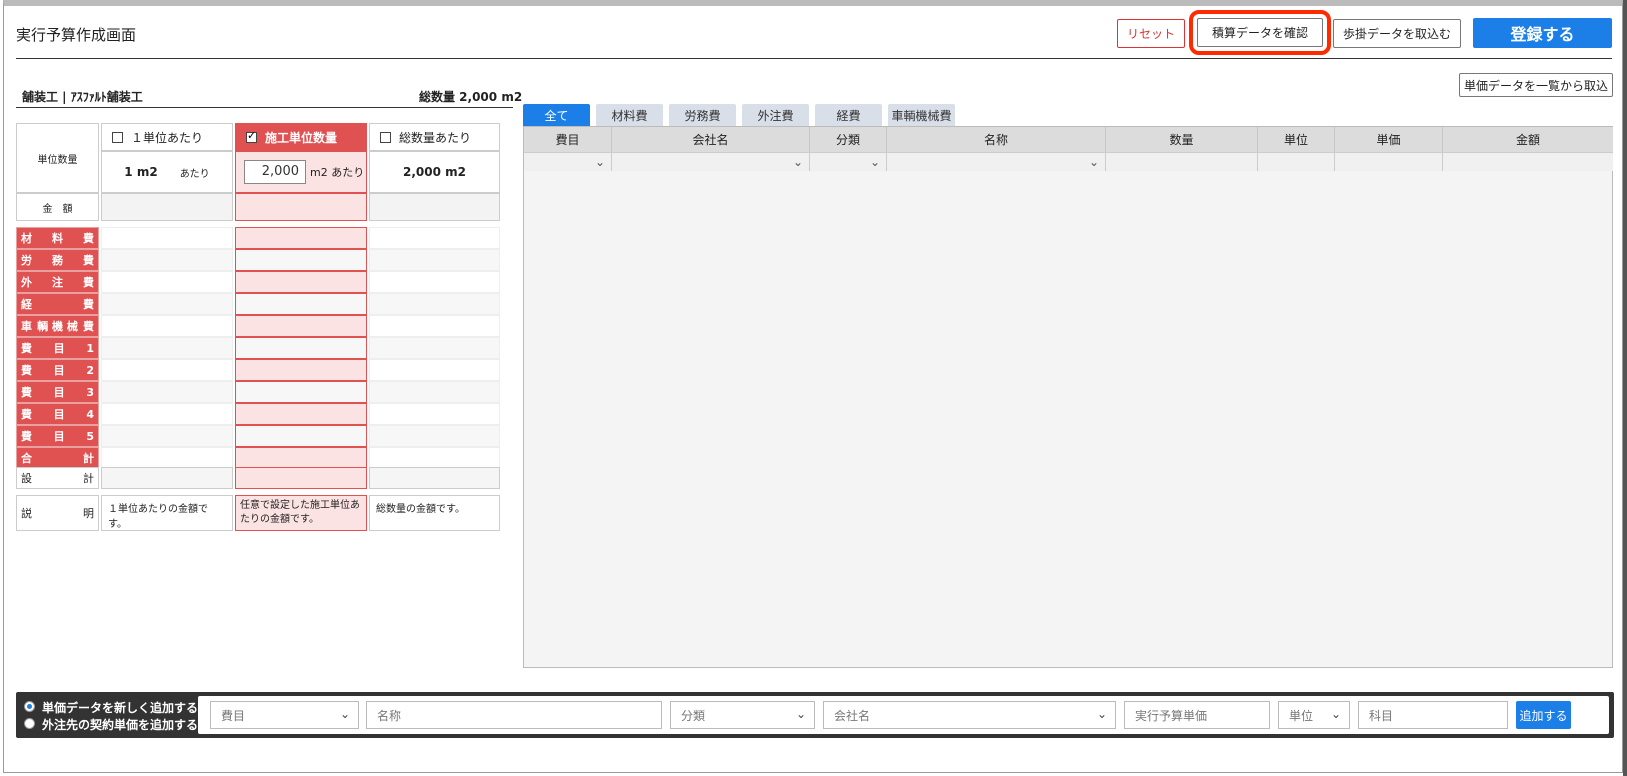  I want to click on tab-material: 材料費, so click(629, 115).